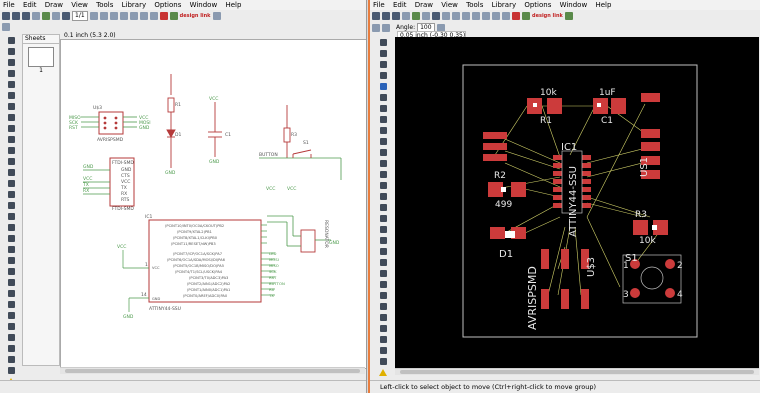 Image resolution: width=760 pixels, height=393 pixels. What do you see at coordinates (416, 16) in the screenshot?
I see `schematic-switch-icon` at bounding box center [416, 16].